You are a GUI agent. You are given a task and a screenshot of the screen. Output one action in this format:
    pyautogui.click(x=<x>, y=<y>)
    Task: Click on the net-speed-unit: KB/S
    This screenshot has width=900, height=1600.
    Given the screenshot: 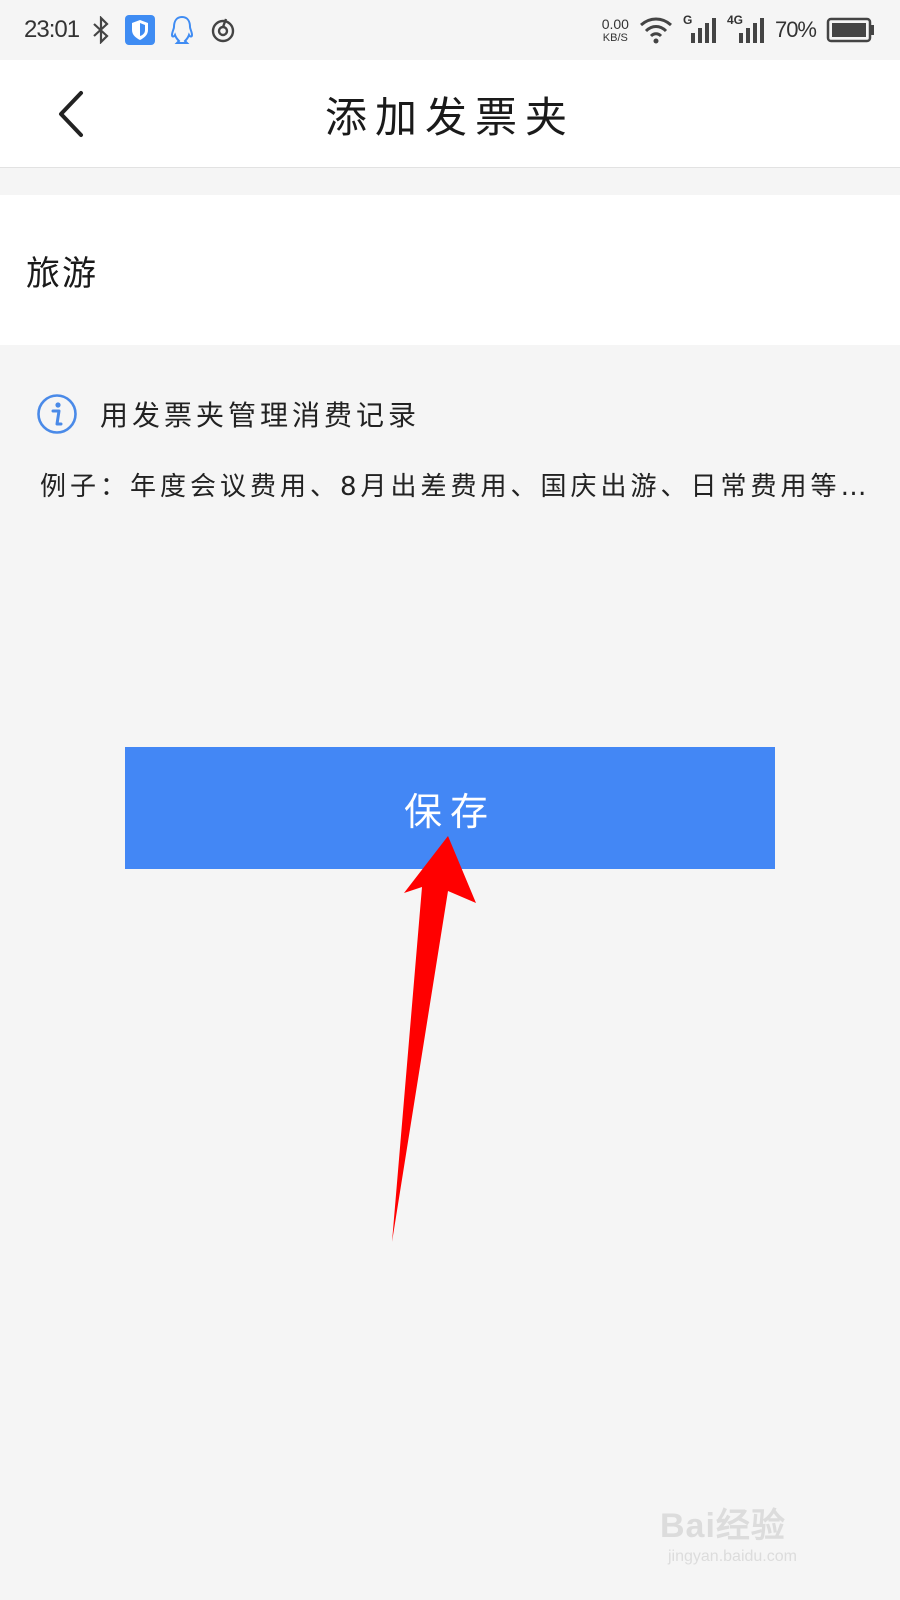 What is the action you would take?
    pyautogui.click(x=615, y=37)
    